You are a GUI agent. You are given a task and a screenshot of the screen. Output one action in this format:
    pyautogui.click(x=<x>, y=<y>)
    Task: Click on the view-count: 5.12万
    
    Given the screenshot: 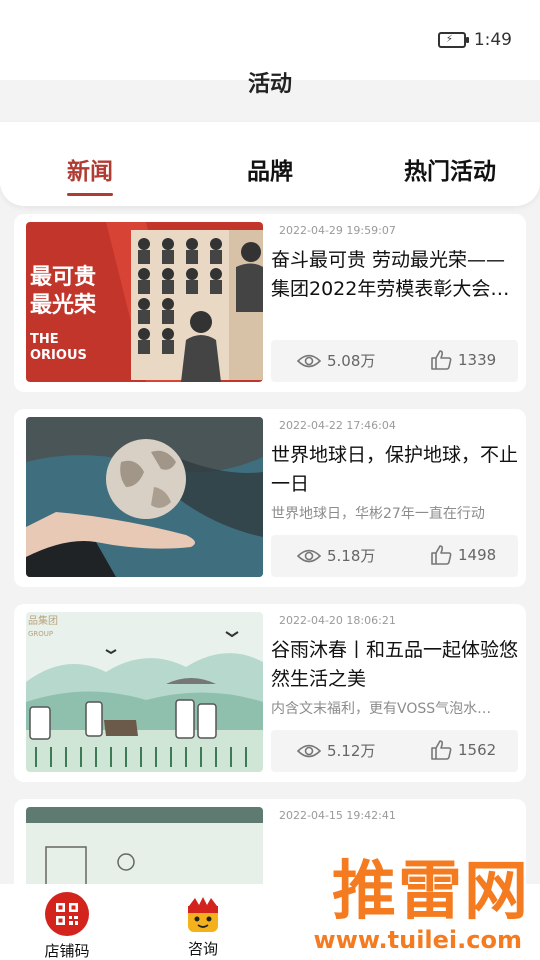 What is the action you would take?
    pyautogui.click(x=336, y=750)
    